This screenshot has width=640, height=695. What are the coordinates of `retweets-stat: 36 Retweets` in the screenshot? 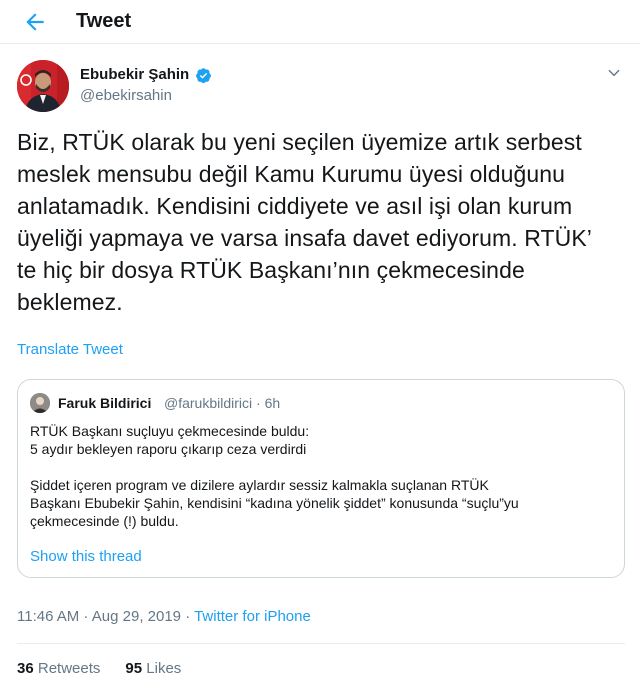 It's located at (58, 668).